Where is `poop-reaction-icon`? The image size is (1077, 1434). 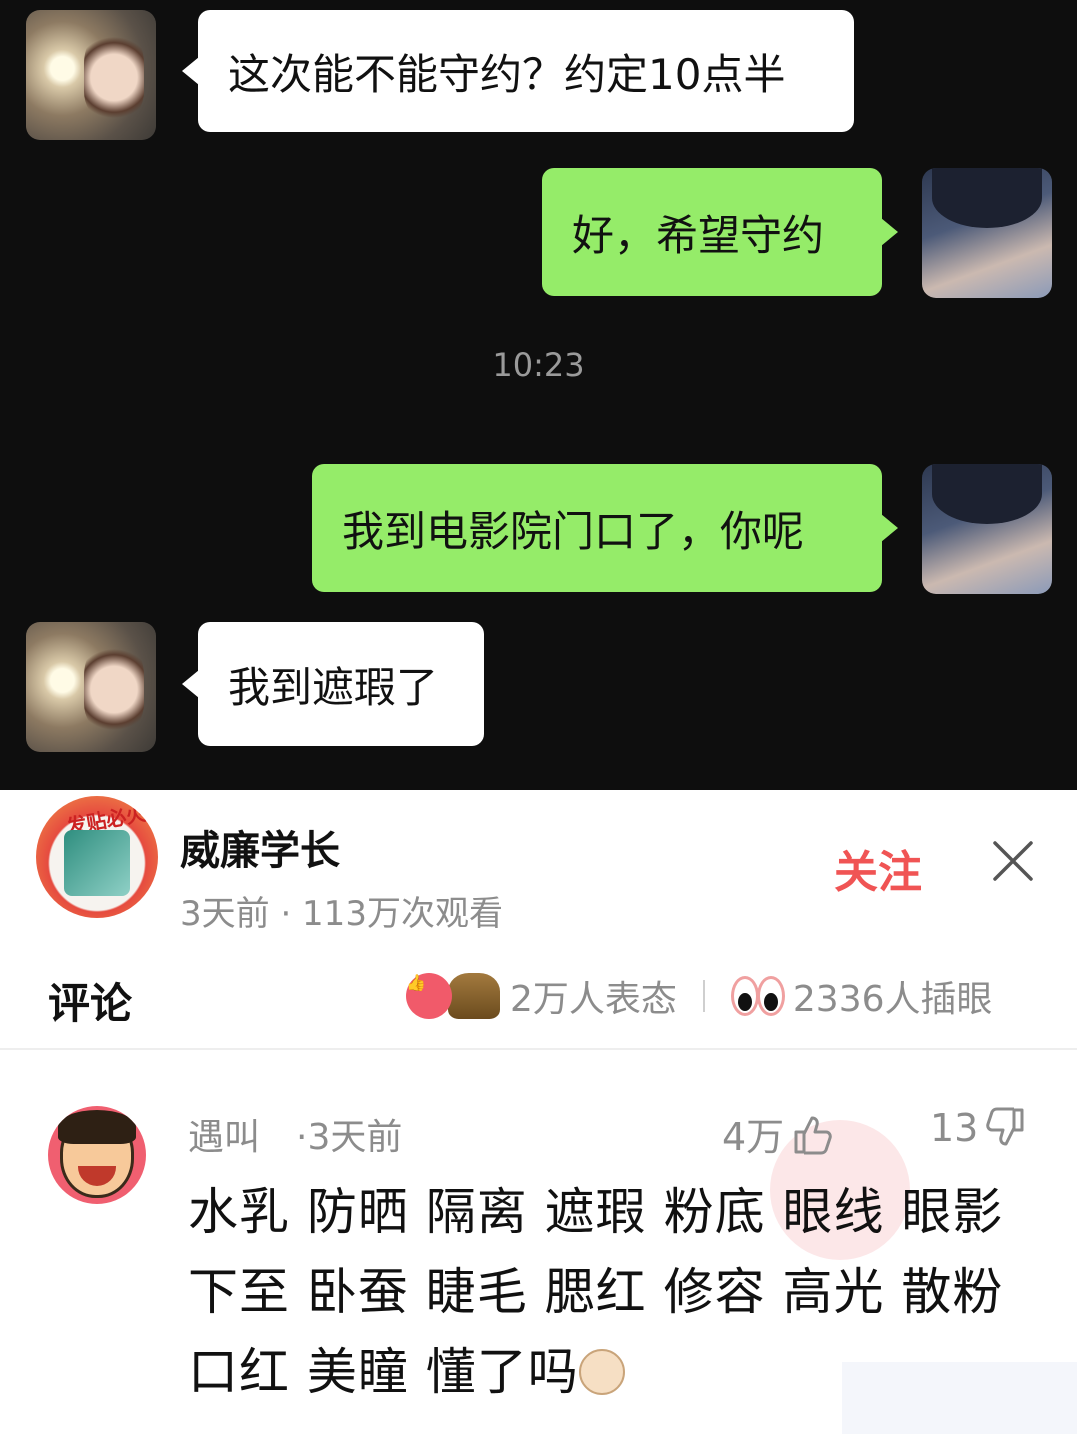
poop-reaction-icon is located at coordinates (474, 996).